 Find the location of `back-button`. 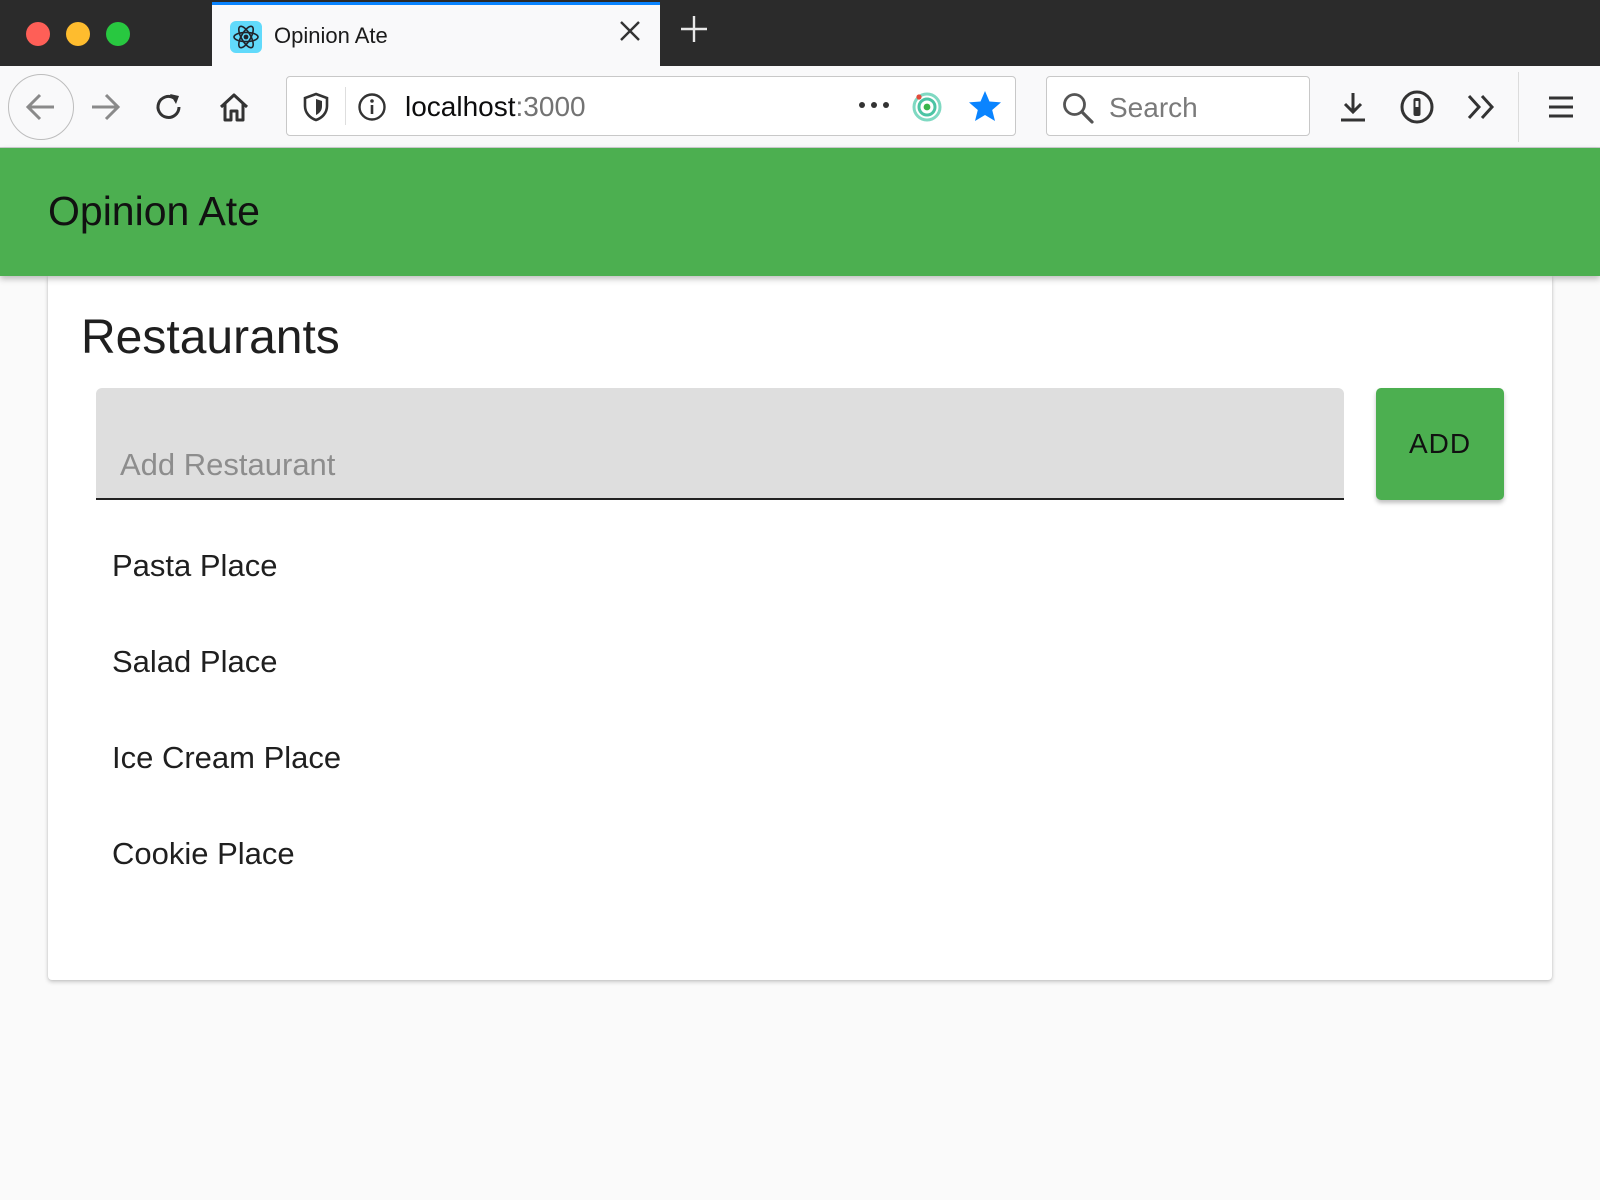

back-button is located at coordinates (41, 107).